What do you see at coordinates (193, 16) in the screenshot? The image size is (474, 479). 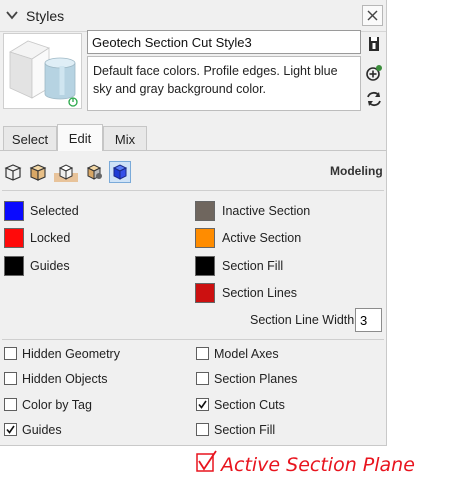 I see `panel-header: Styles` at bounding box center [193, 16].